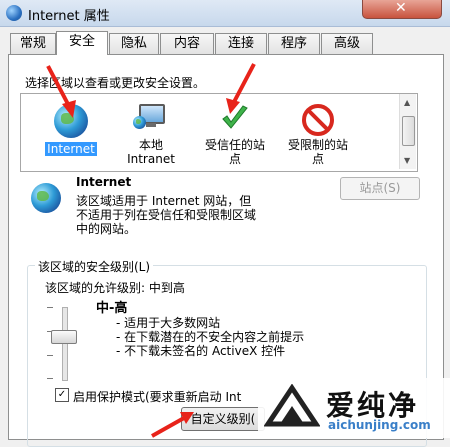 The width and height of the screenshot is (450, 447). Describe the element at coordinates (225, 13) in the screenshot. I see `title-bar: Internet 属性 ✕` at that location.